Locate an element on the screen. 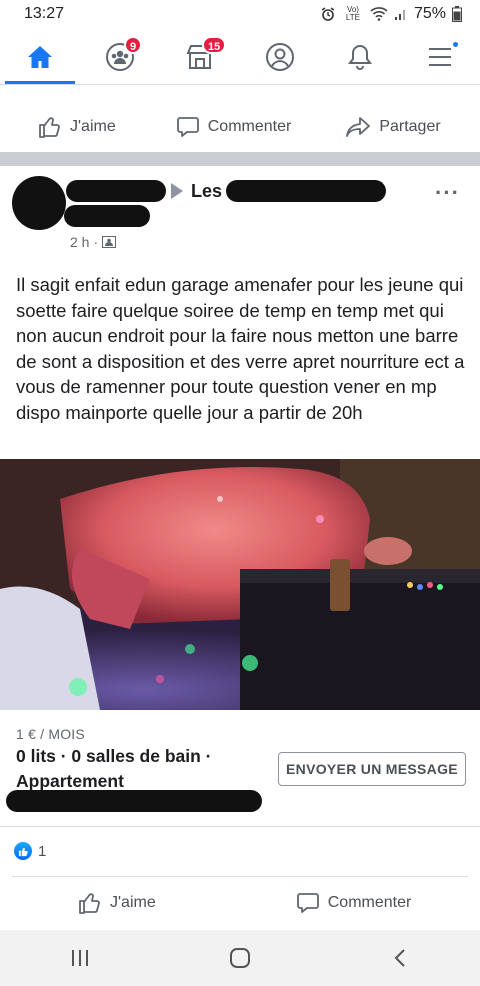 This screenshot has width=480, height=986. author-avatar is located at coordinates (39, 203).